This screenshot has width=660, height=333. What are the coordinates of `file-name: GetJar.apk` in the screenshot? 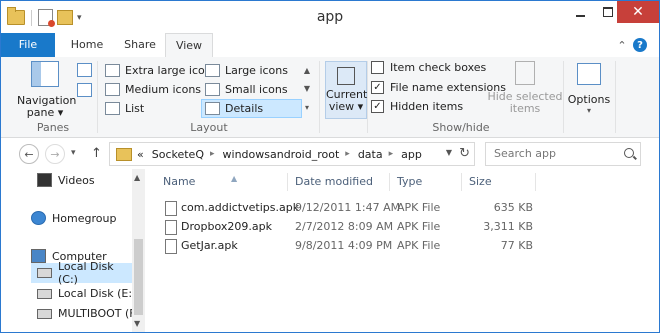 It's located at (209, 245).